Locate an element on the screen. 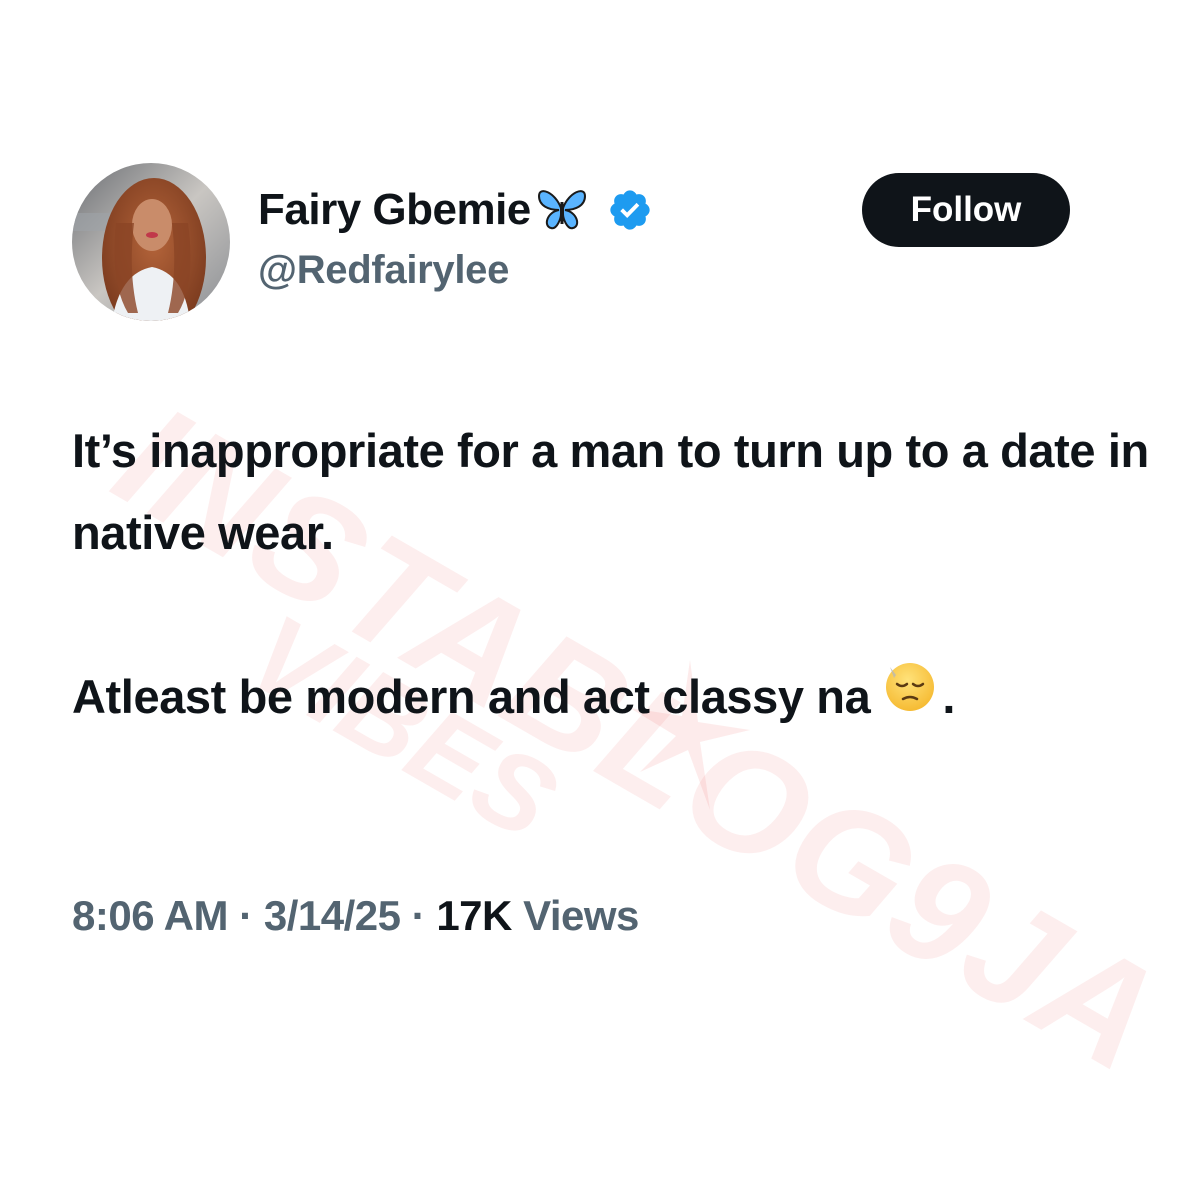  tweet-meta: 8:06 AM · 3/14/25 · 17K Views is located at coordinates (355, 916).